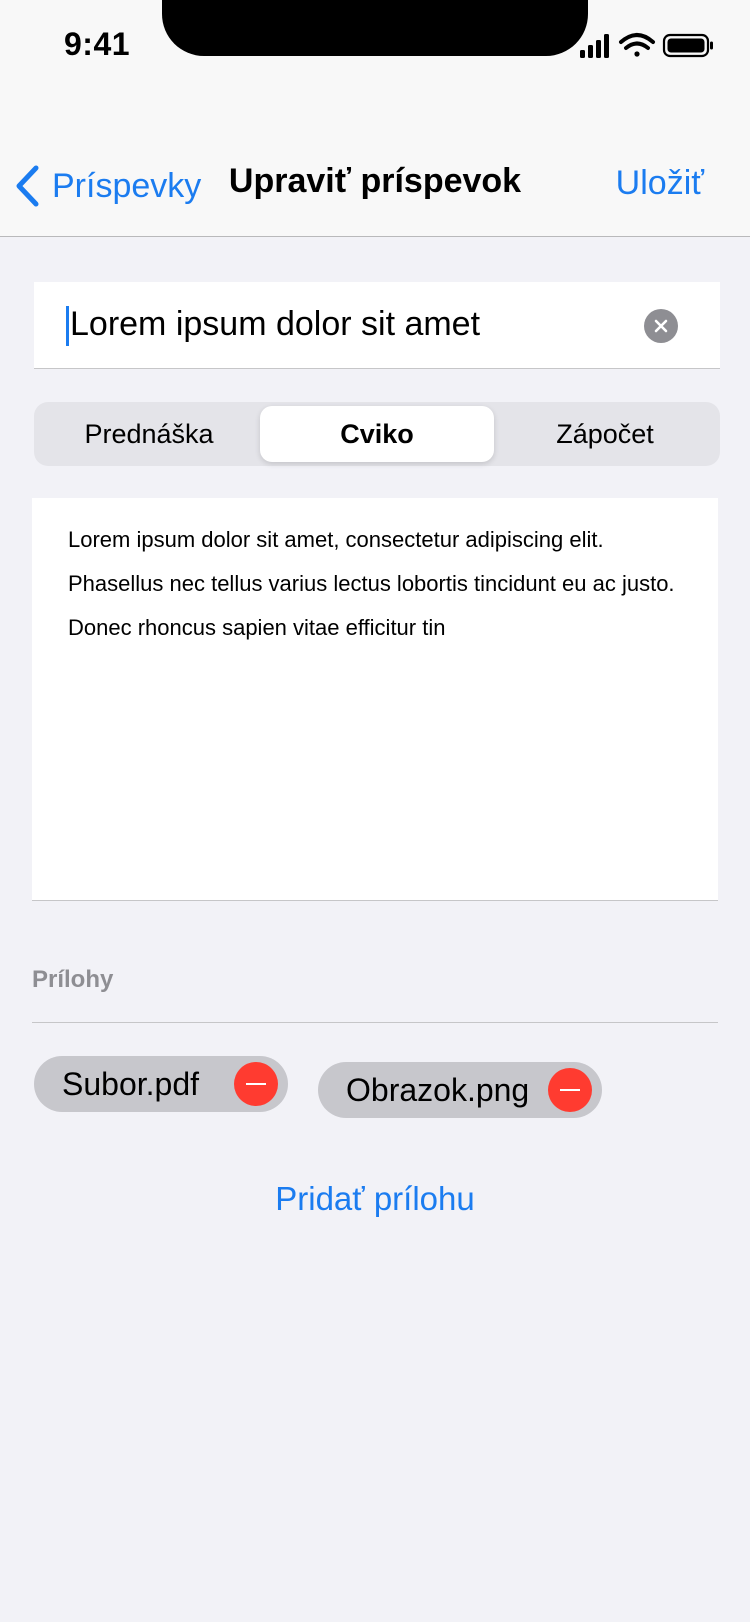 This screenshot has width=750, height=1622. What do you see at coordinates (605, 434) in the screenshot?
I see `segment-zapocet: Zápočet` at bounding box center [605, 434].